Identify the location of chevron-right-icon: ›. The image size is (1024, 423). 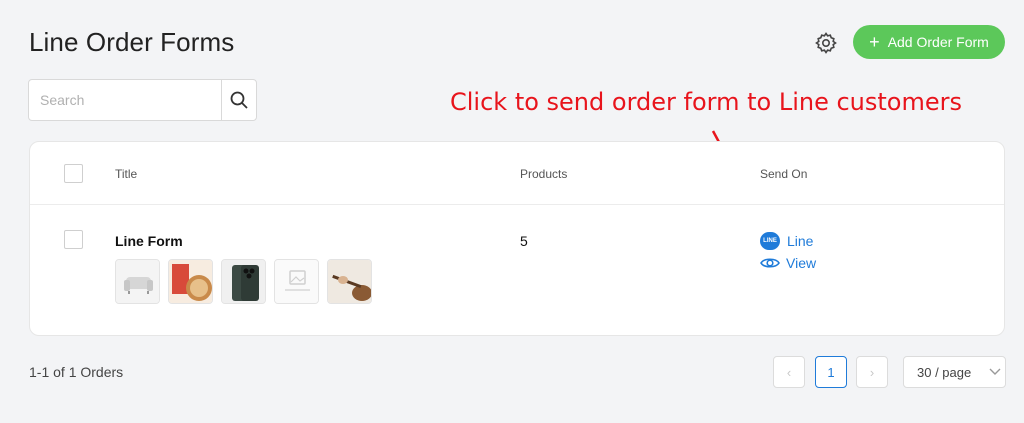
(872, 372).